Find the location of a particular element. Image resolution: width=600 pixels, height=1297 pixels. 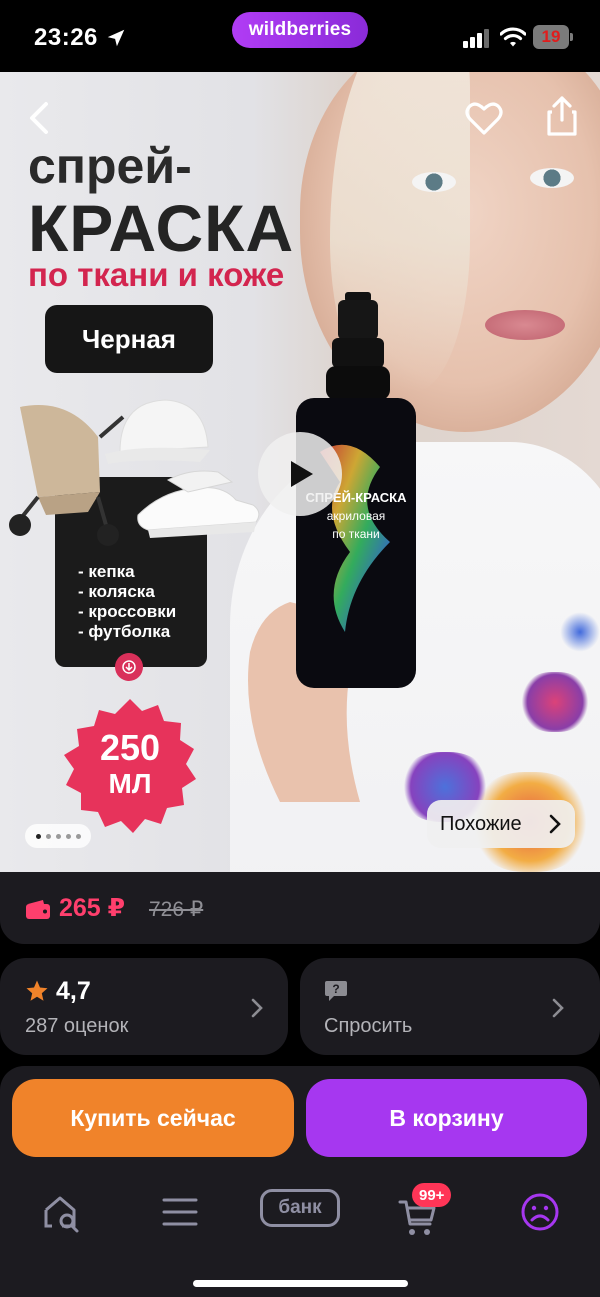

volume-label: 250 МЛ is located at coordinates (130, 766).